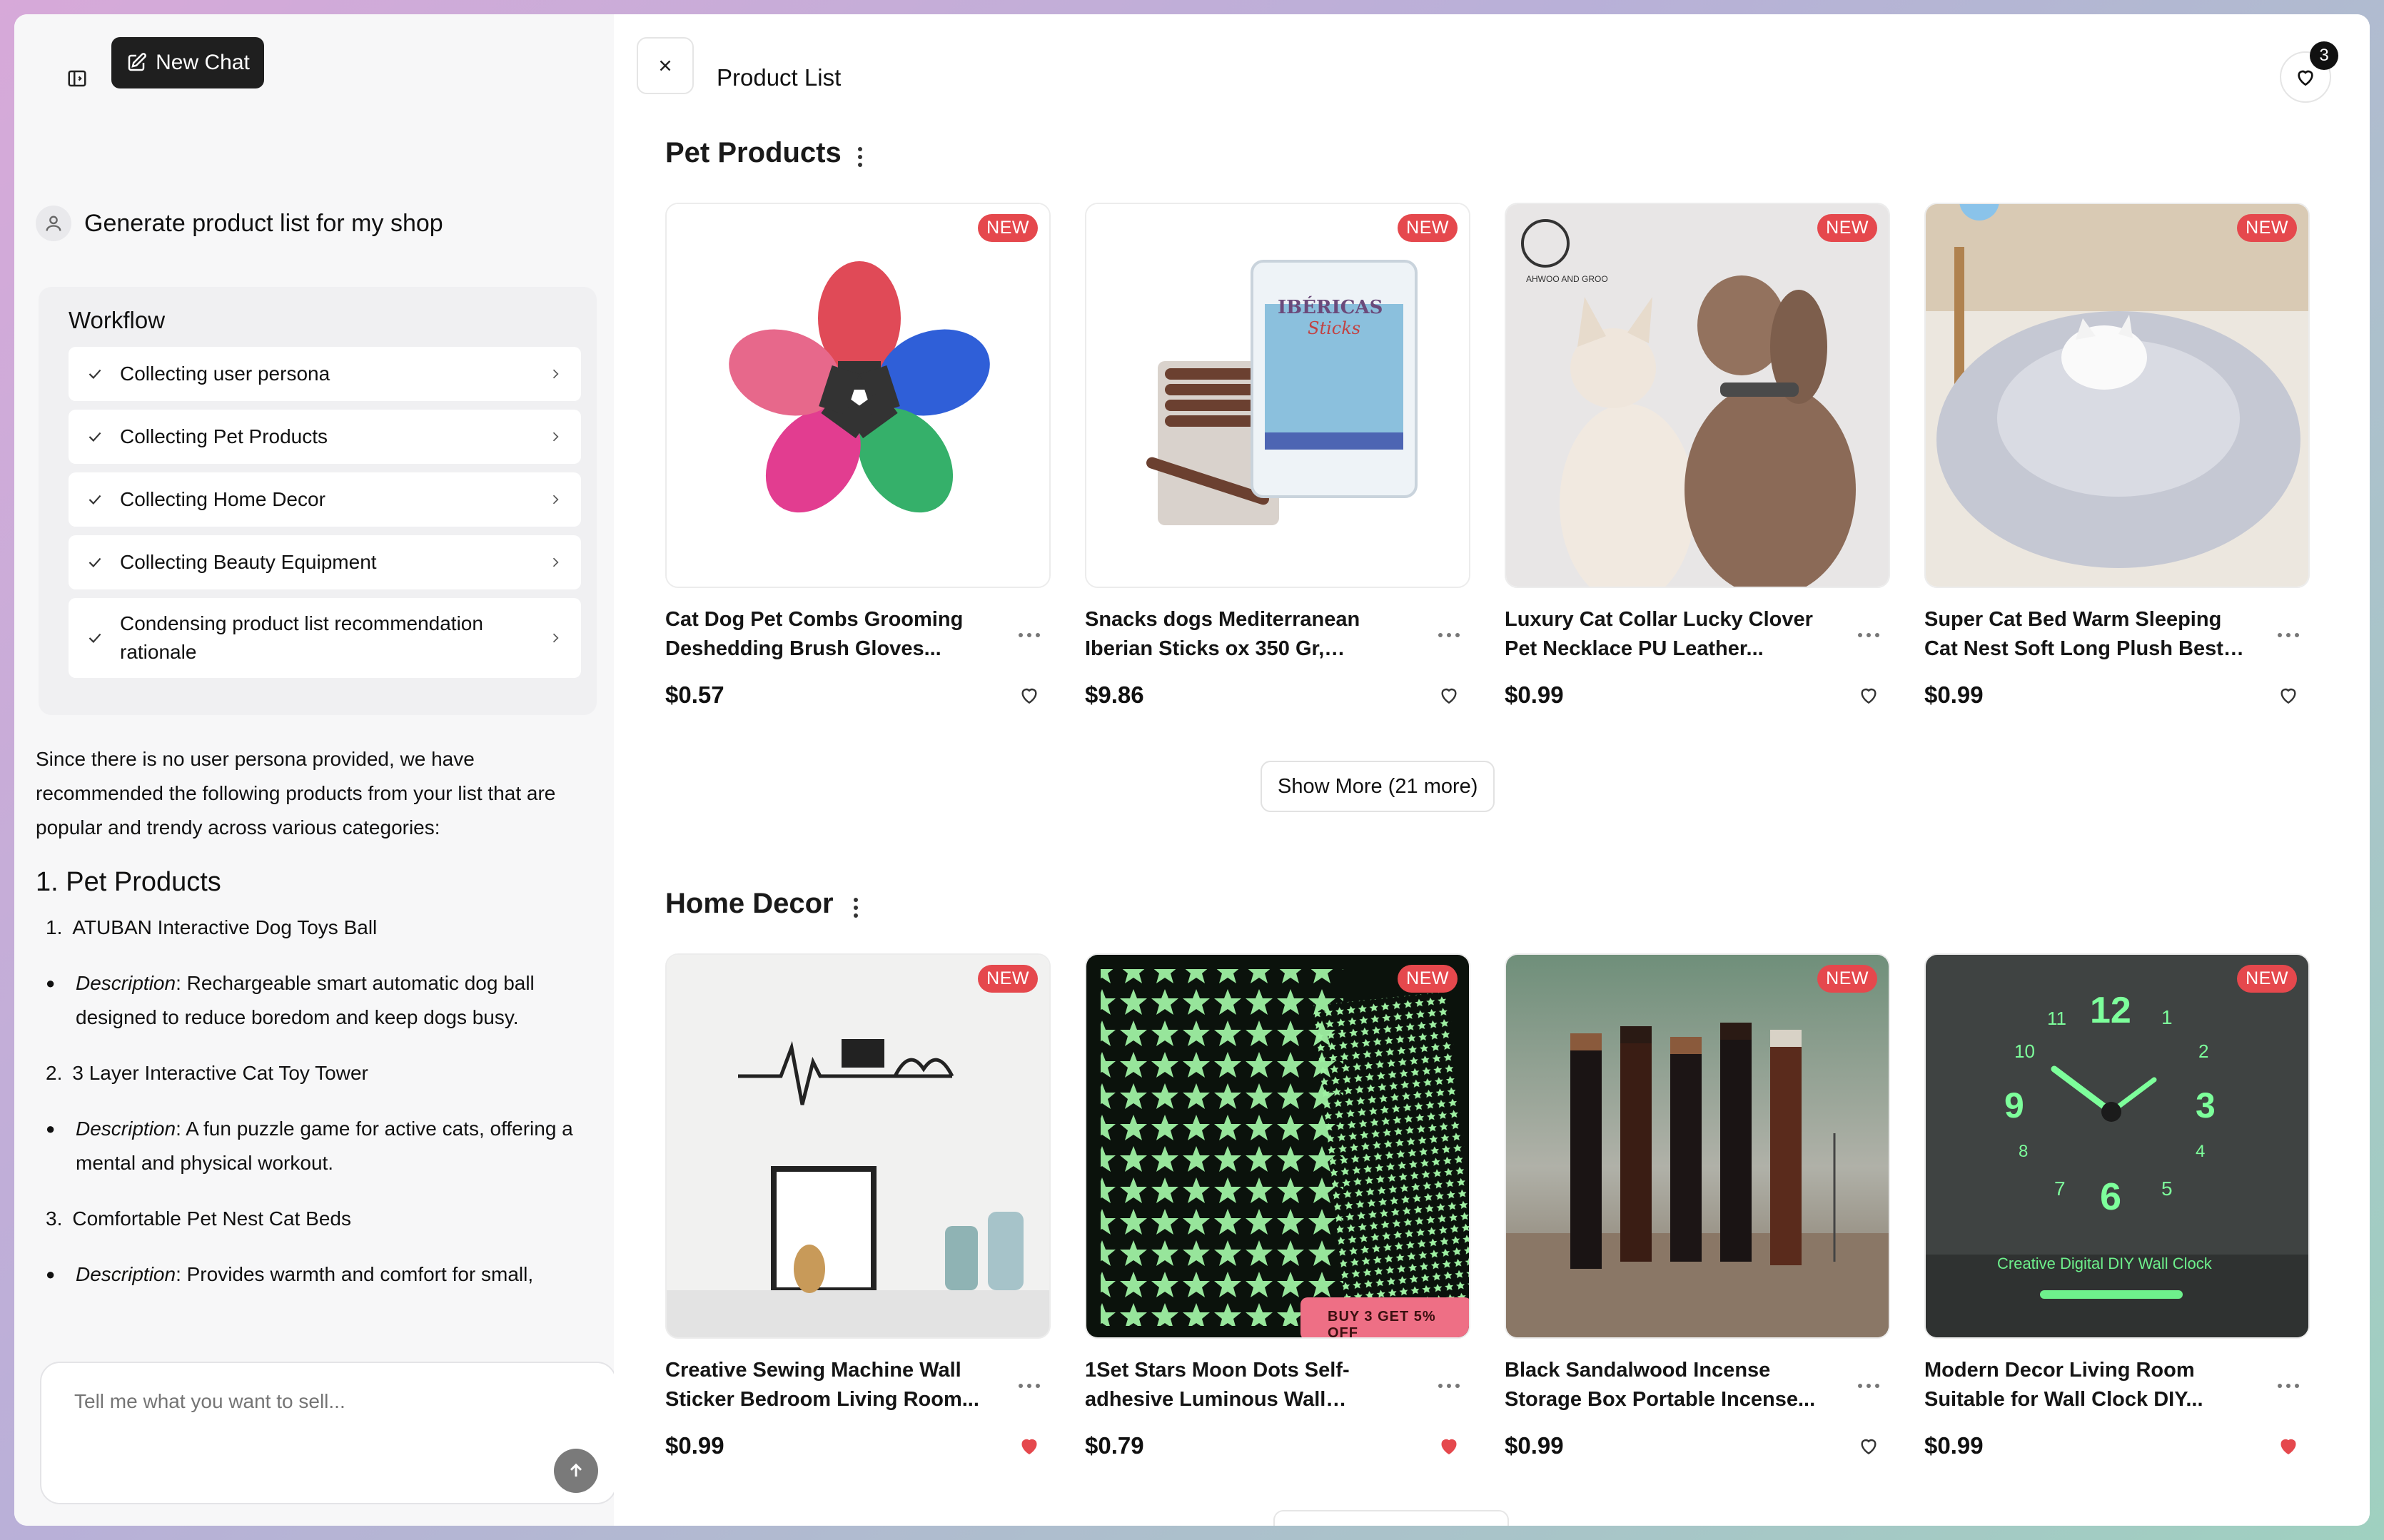 Image resolution: width=2384 pixels, height=1540 pixels. I want to click on clock-caption: Creative Digital DIY Wall Clock, so click(2104, 1263).